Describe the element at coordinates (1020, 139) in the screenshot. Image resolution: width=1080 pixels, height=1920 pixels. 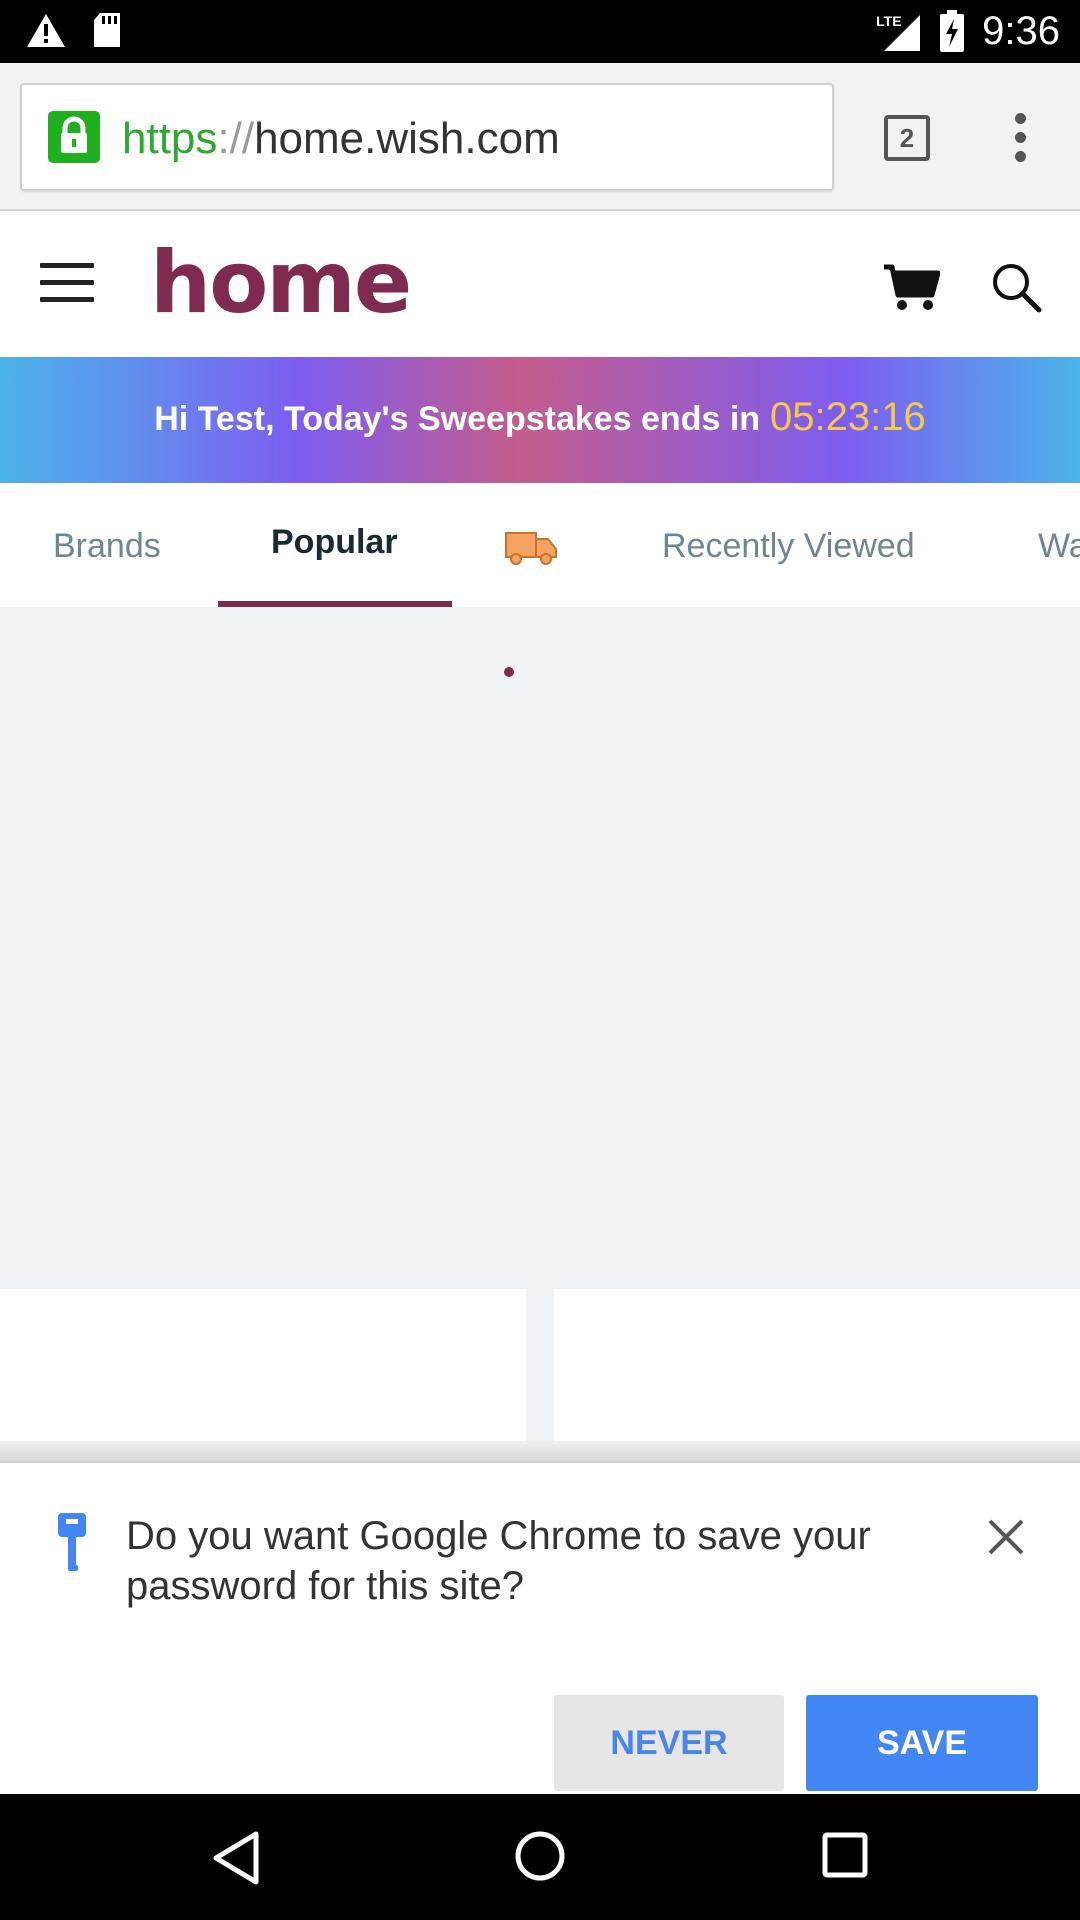
I see `menu-kebab-icon` at that location.